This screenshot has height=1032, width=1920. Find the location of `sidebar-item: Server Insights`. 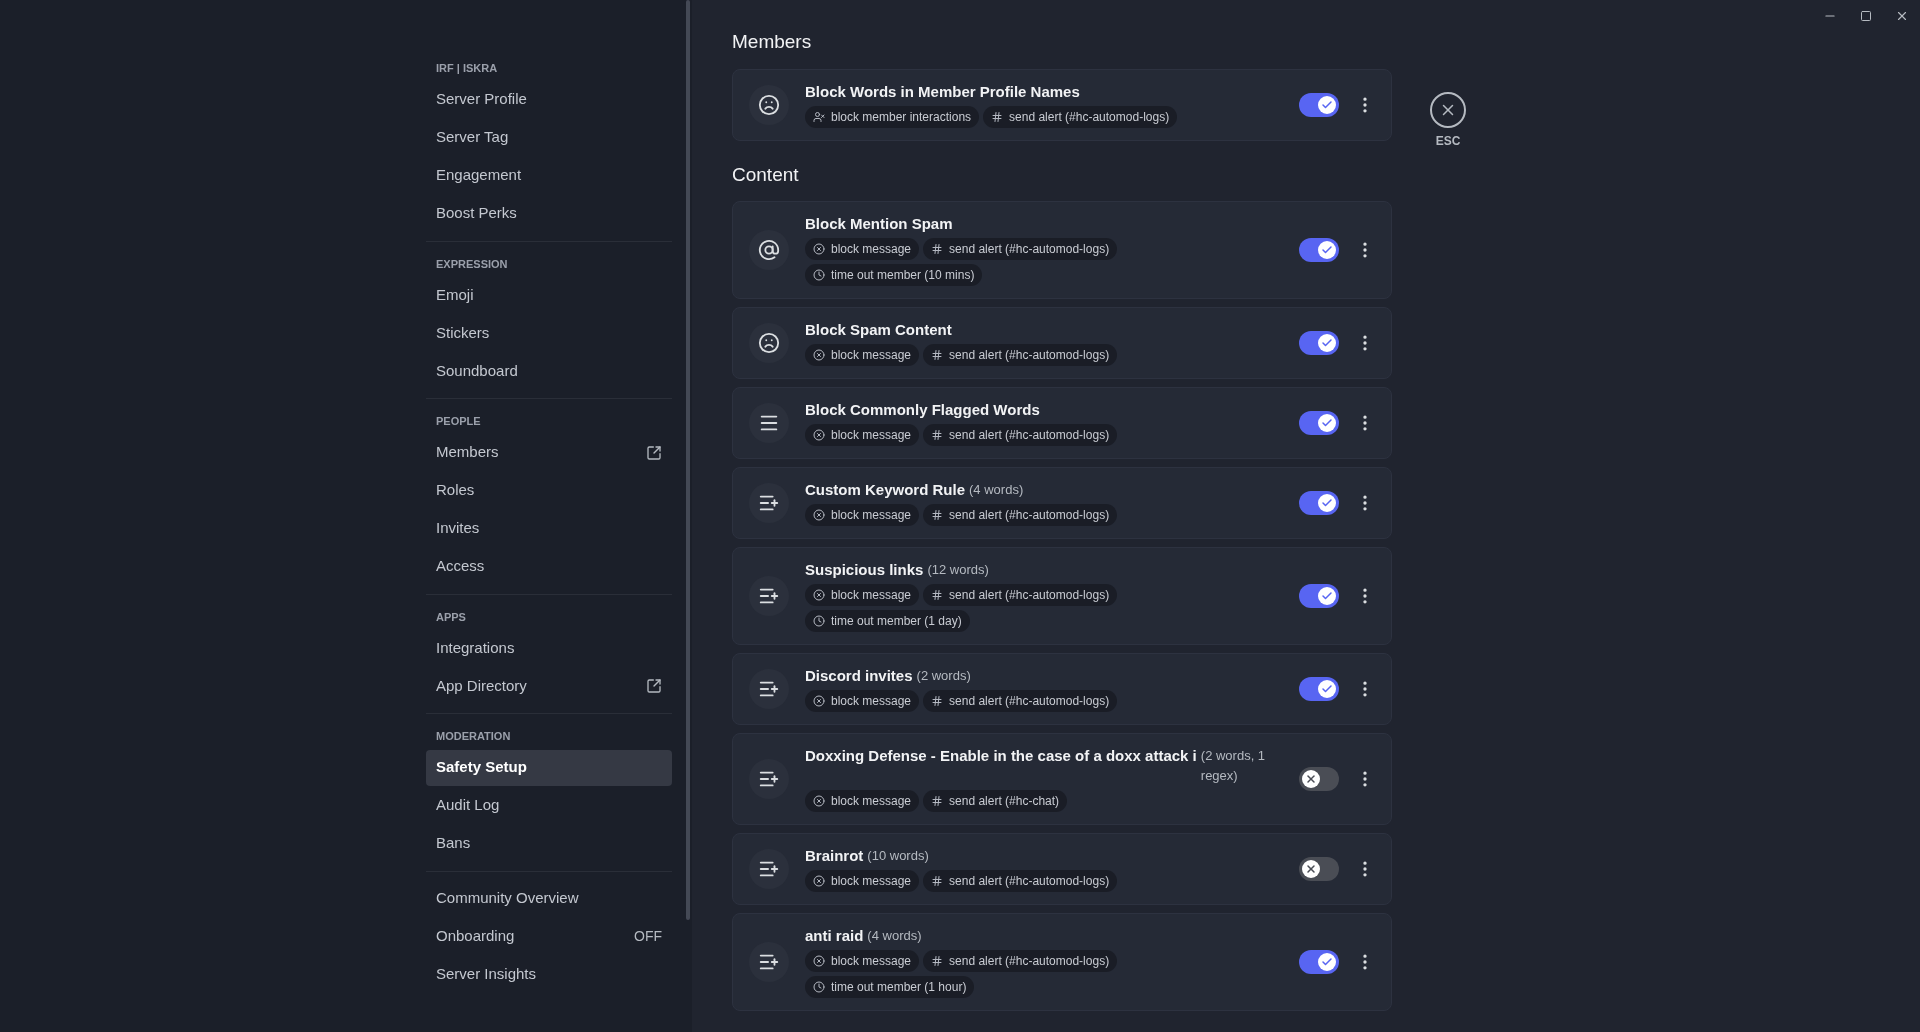

sidebar-item: Server Insights is located at coordinates (549, 974).